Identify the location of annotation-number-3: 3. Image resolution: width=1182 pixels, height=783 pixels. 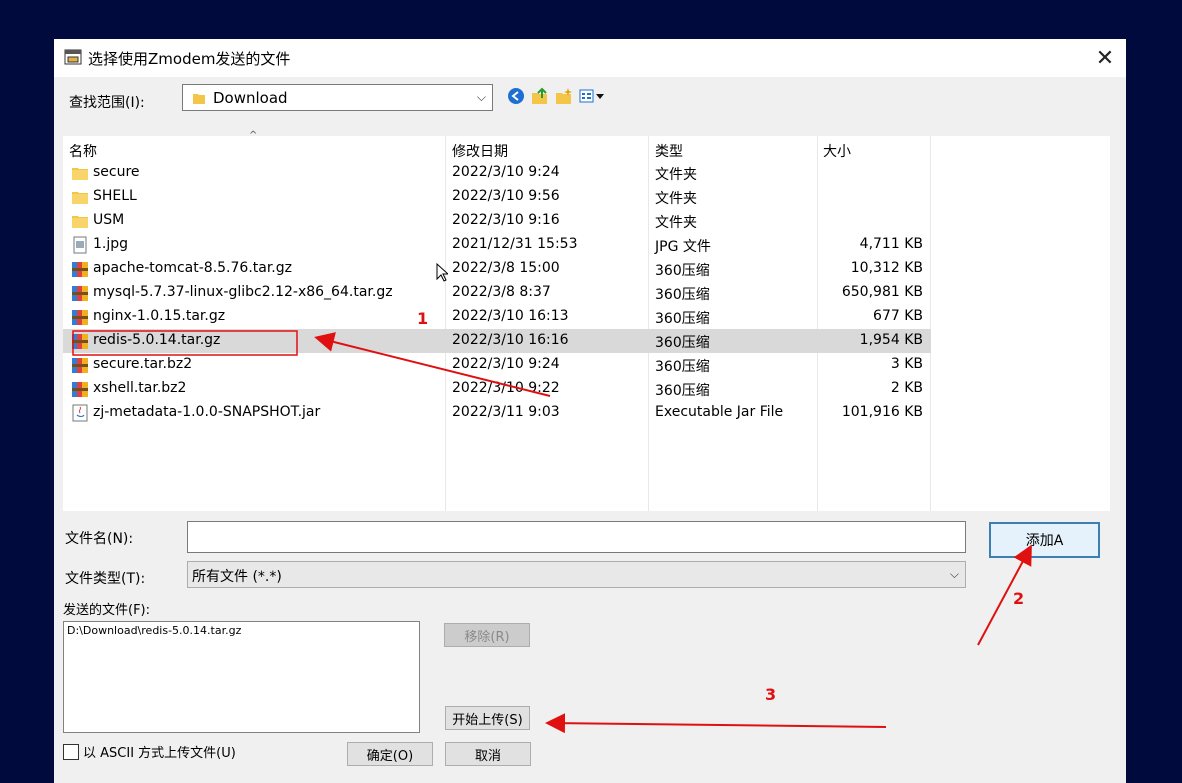
(771, 694).